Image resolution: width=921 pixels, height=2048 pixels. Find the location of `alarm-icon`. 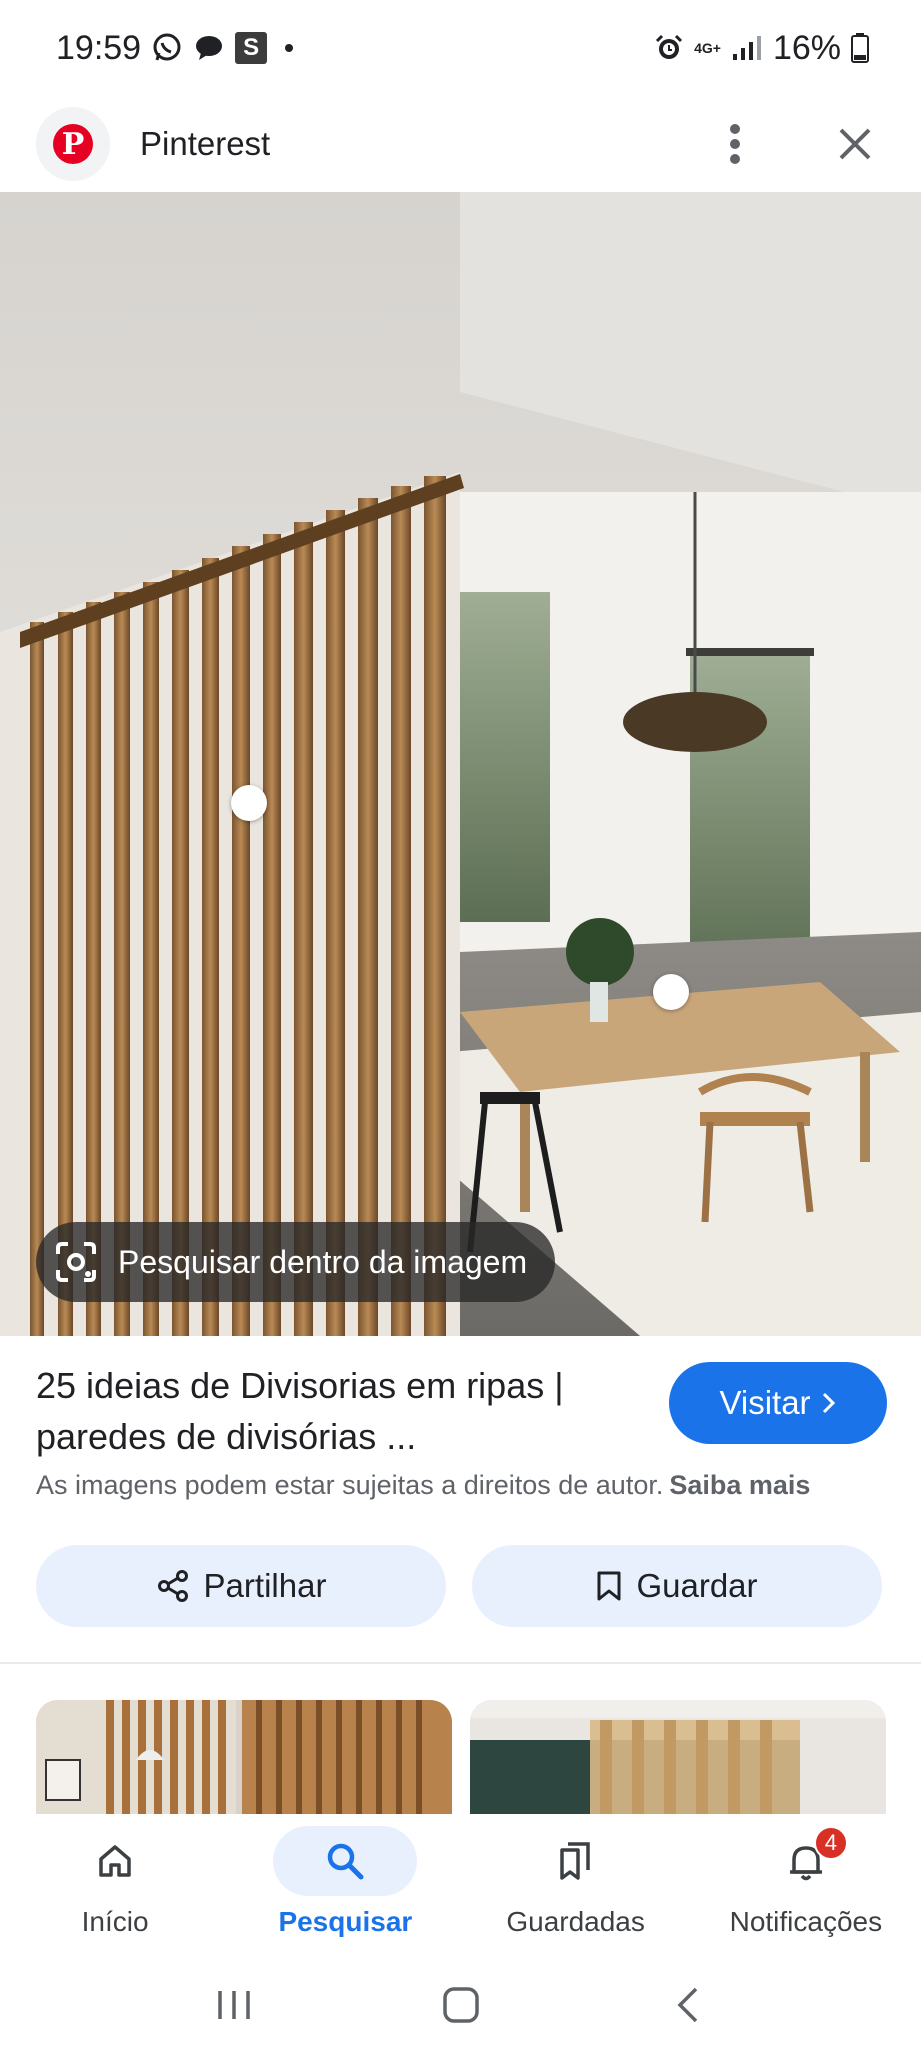

alarm-icon is located at coordinates (669, 48).